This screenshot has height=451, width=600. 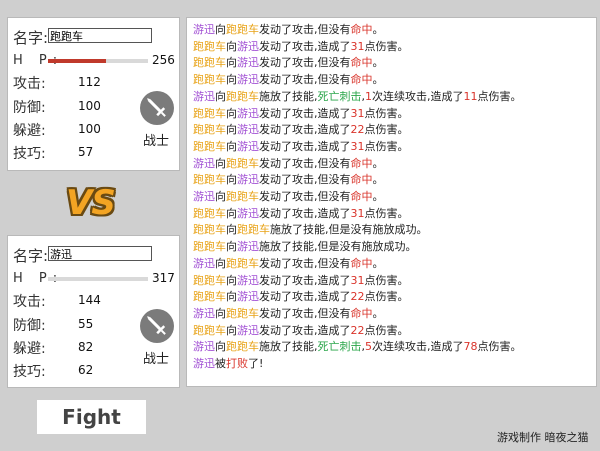 What do you see at coordinates (391, 80) in the screenshot?
I see `log-line: 跑跑车向游迅发动了攻击,但没有命中。` at bounding box center [391, 80].